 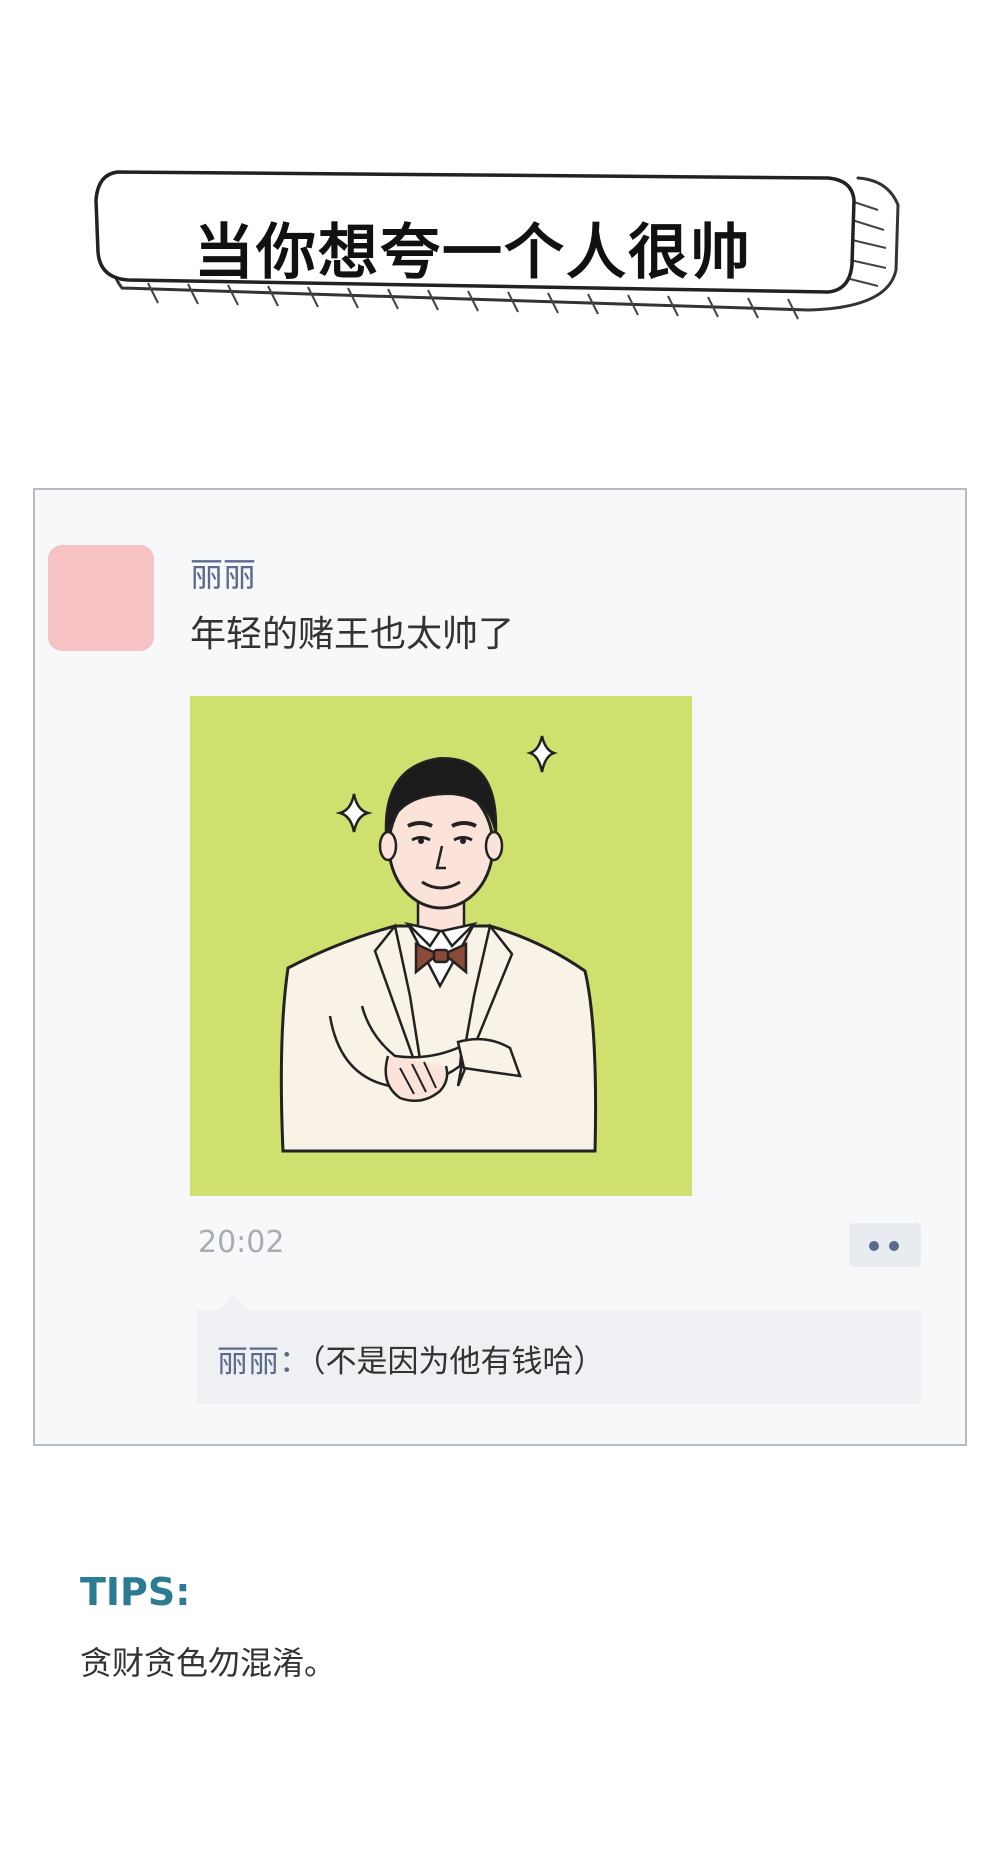 I want to click on tips-heading: TIPS:, so click(x=135, y=1592).